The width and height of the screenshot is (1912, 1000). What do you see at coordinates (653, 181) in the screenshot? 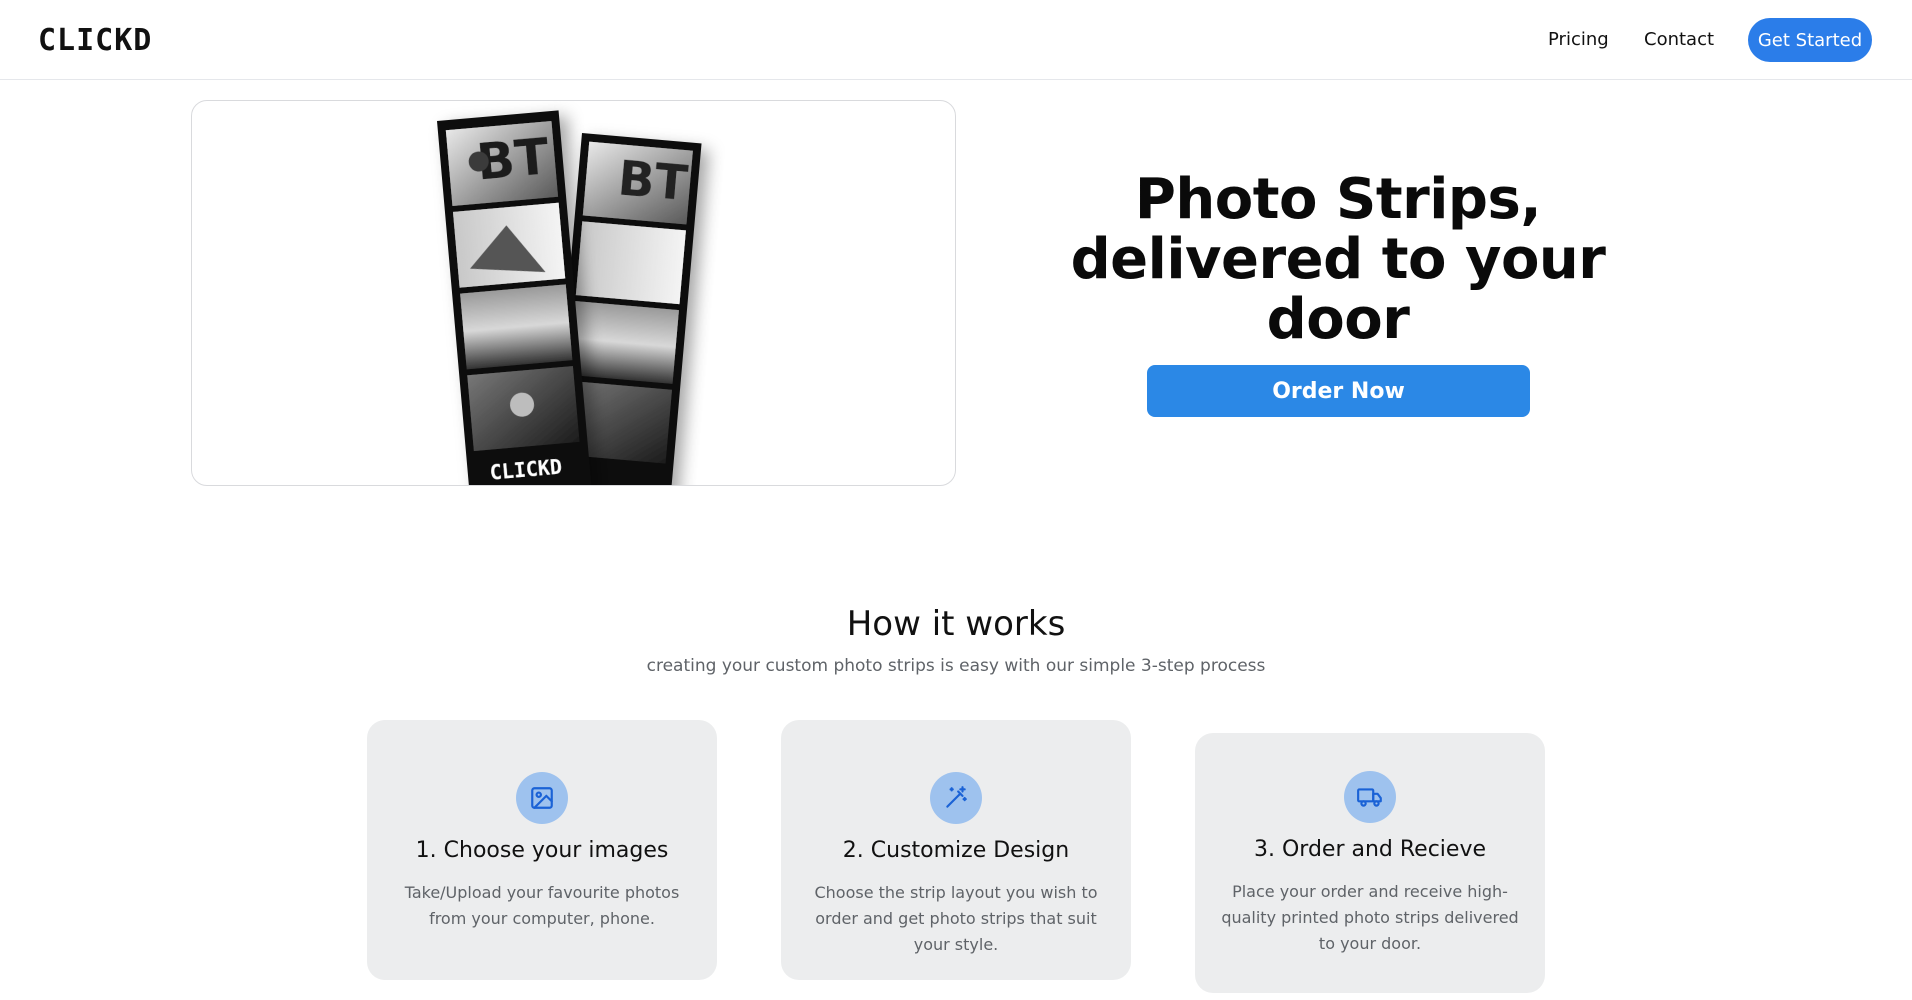
I see `svg-text: BT` at bounding box center [653, 181].